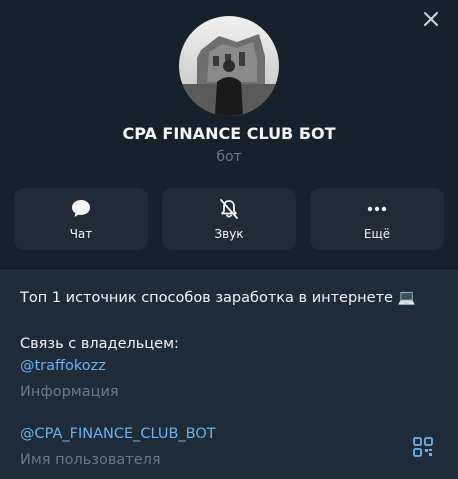 The height and width of the screenshot is (479, 458). I want to click on sound-button-label: Звук, so click(229, 234).